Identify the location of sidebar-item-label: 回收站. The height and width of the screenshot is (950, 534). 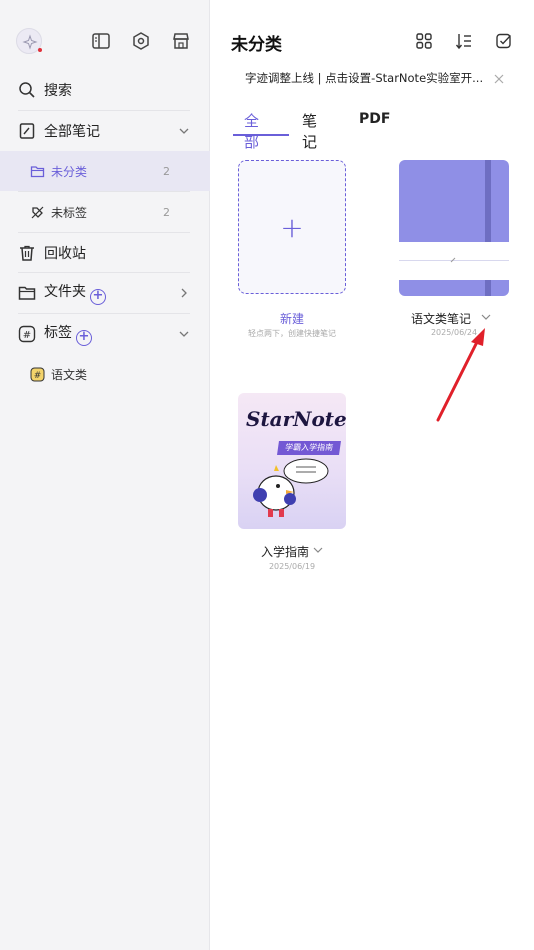
(65, 254).